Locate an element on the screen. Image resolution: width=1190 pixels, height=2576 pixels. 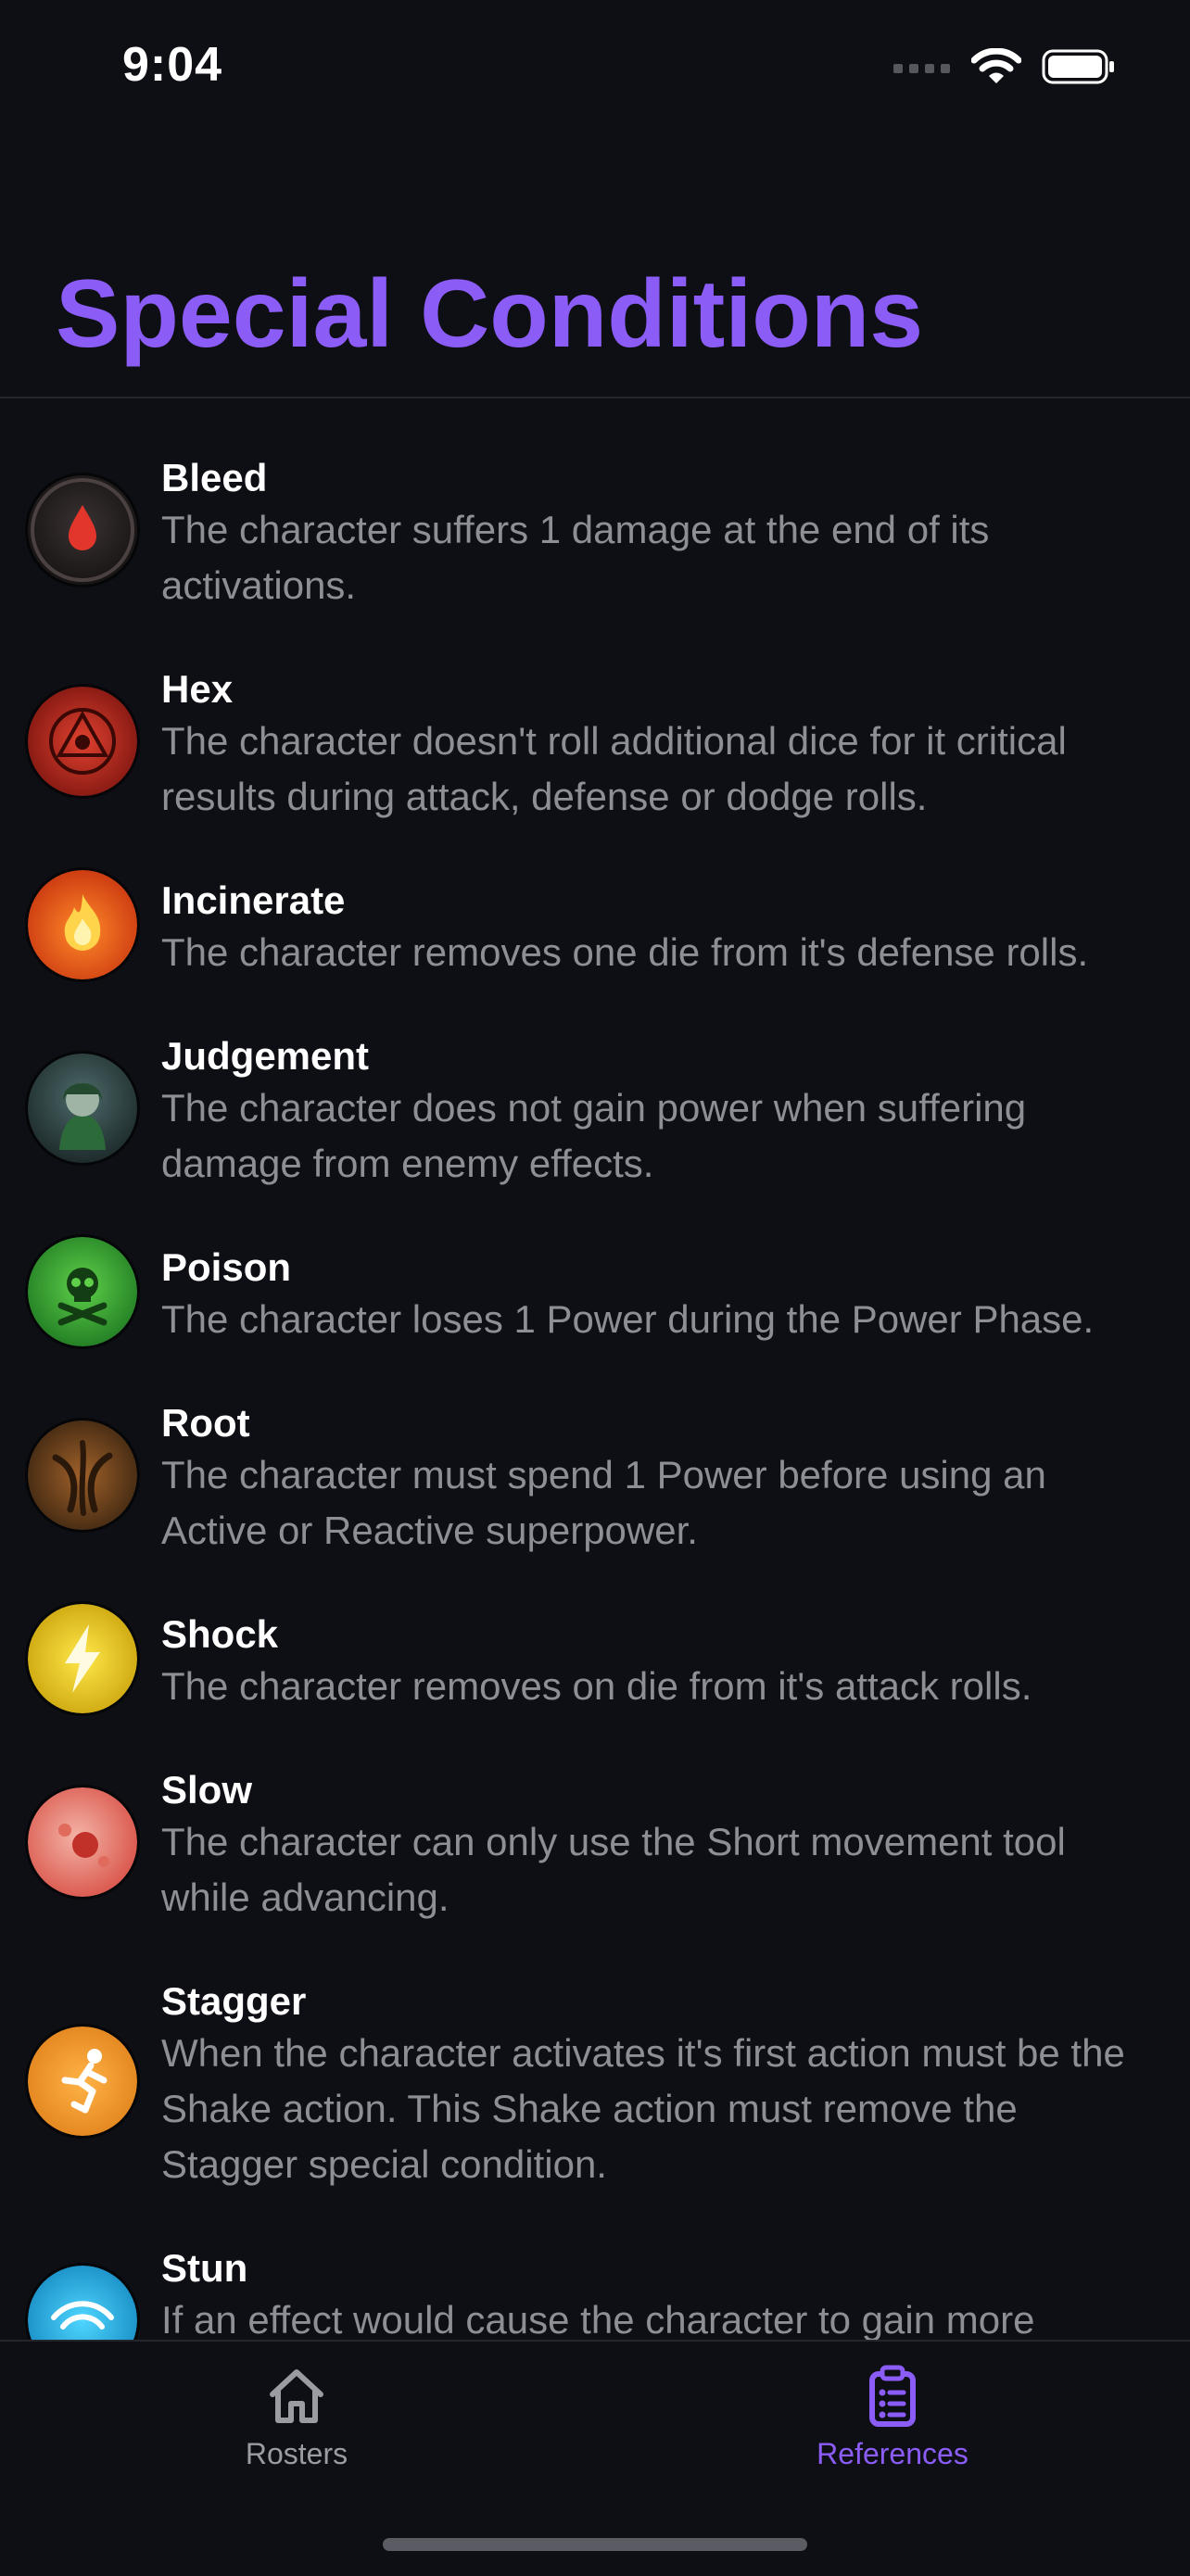
hex-icon is located at coordinates (82, 741).